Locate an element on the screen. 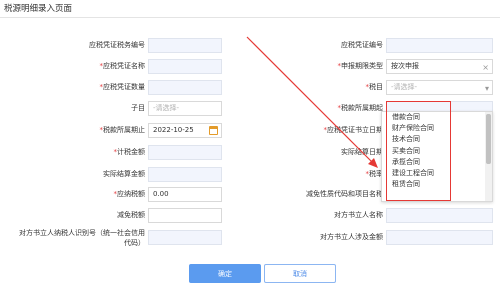  right-field-9-input is located at coordinates (439, 215).